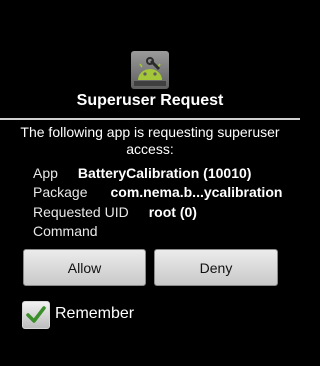  What do you see at coordinates (216, 267) in the screenshot?
I see `deny-button: Deny` at bounding box center [216, 267].